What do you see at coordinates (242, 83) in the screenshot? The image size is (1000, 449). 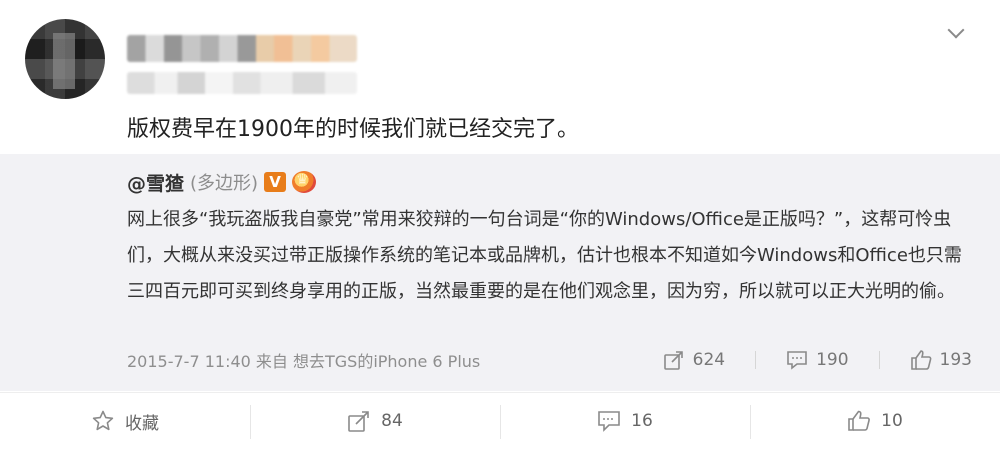 I see `blurred-post-meta` at bounding box center [242, 83].